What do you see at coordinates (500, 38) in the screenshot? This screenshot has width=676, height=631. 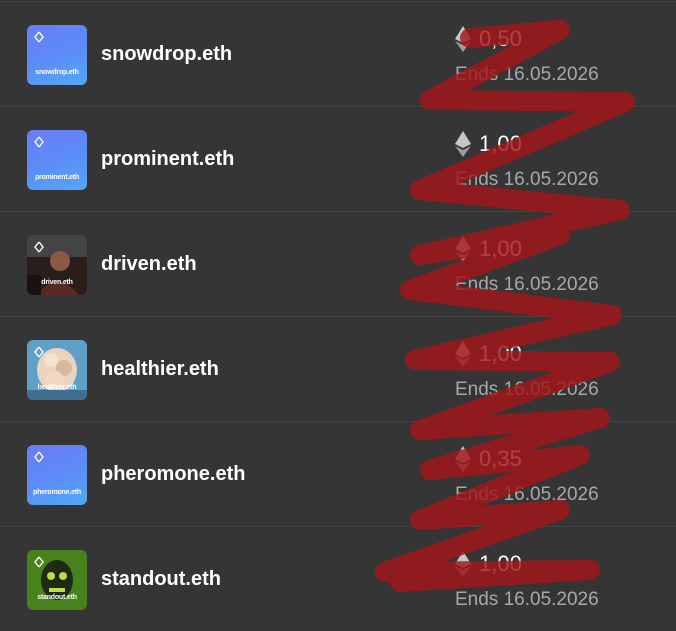 I see `price-value: 0,50` at bounding box center [500, 38].